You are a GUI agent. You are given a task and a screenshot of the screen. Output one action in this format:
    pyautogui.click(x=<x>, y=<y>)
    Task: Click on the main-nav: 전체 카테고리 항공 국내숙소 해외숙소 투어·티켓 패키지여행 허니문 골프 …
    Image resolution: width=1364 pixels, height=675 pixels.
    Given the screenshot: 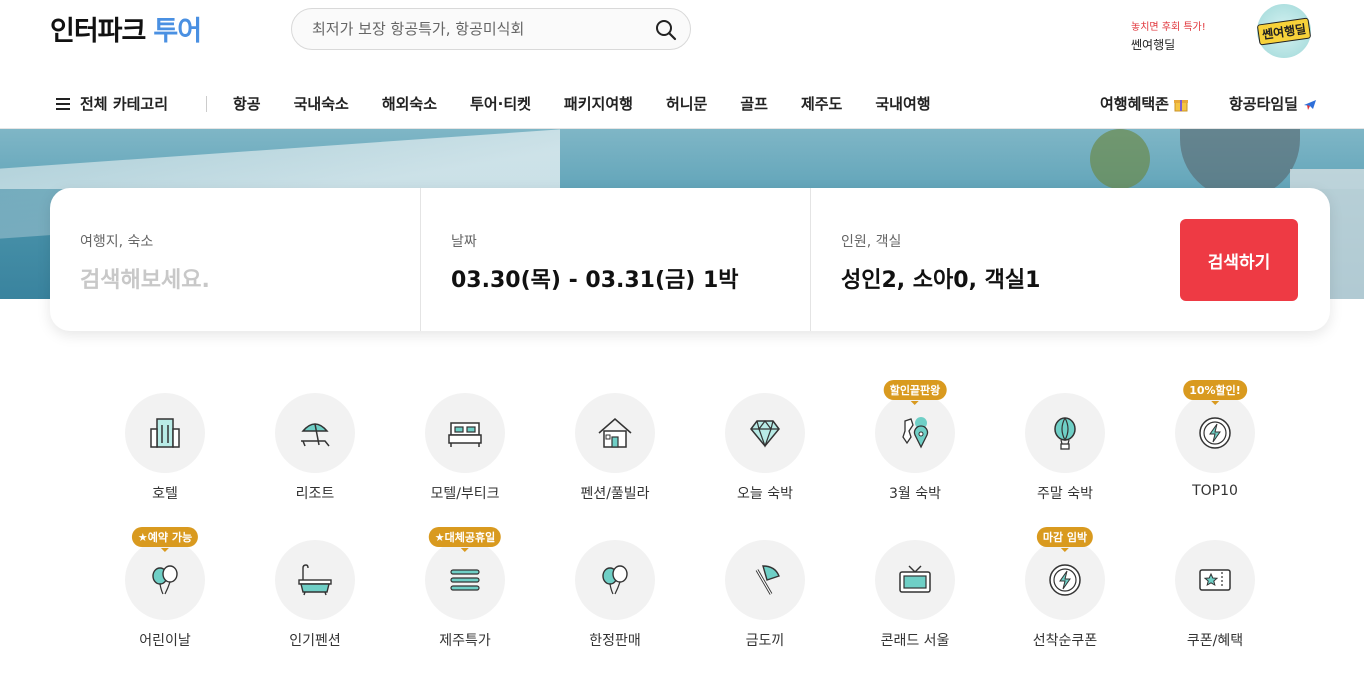 What is the action you would take?
    pyautogui.click(x=682, y=104)
    